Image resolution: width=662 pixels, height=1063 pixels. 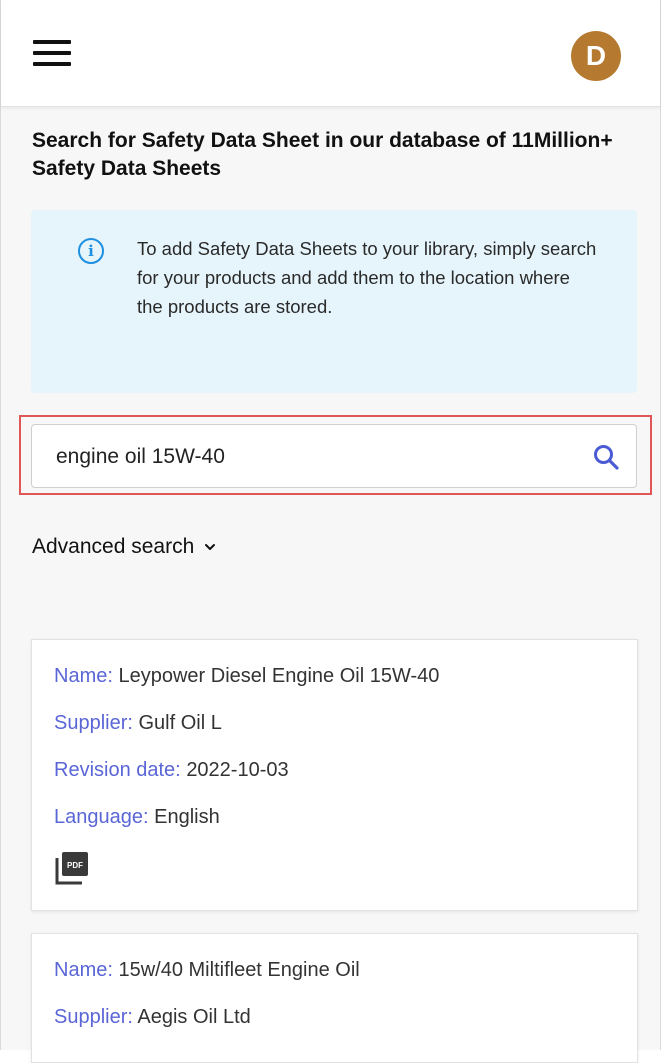 I want to click on result-name-row: Name: 15w/40 Miltifleet Engine Oil, so click(x=207, y=970).